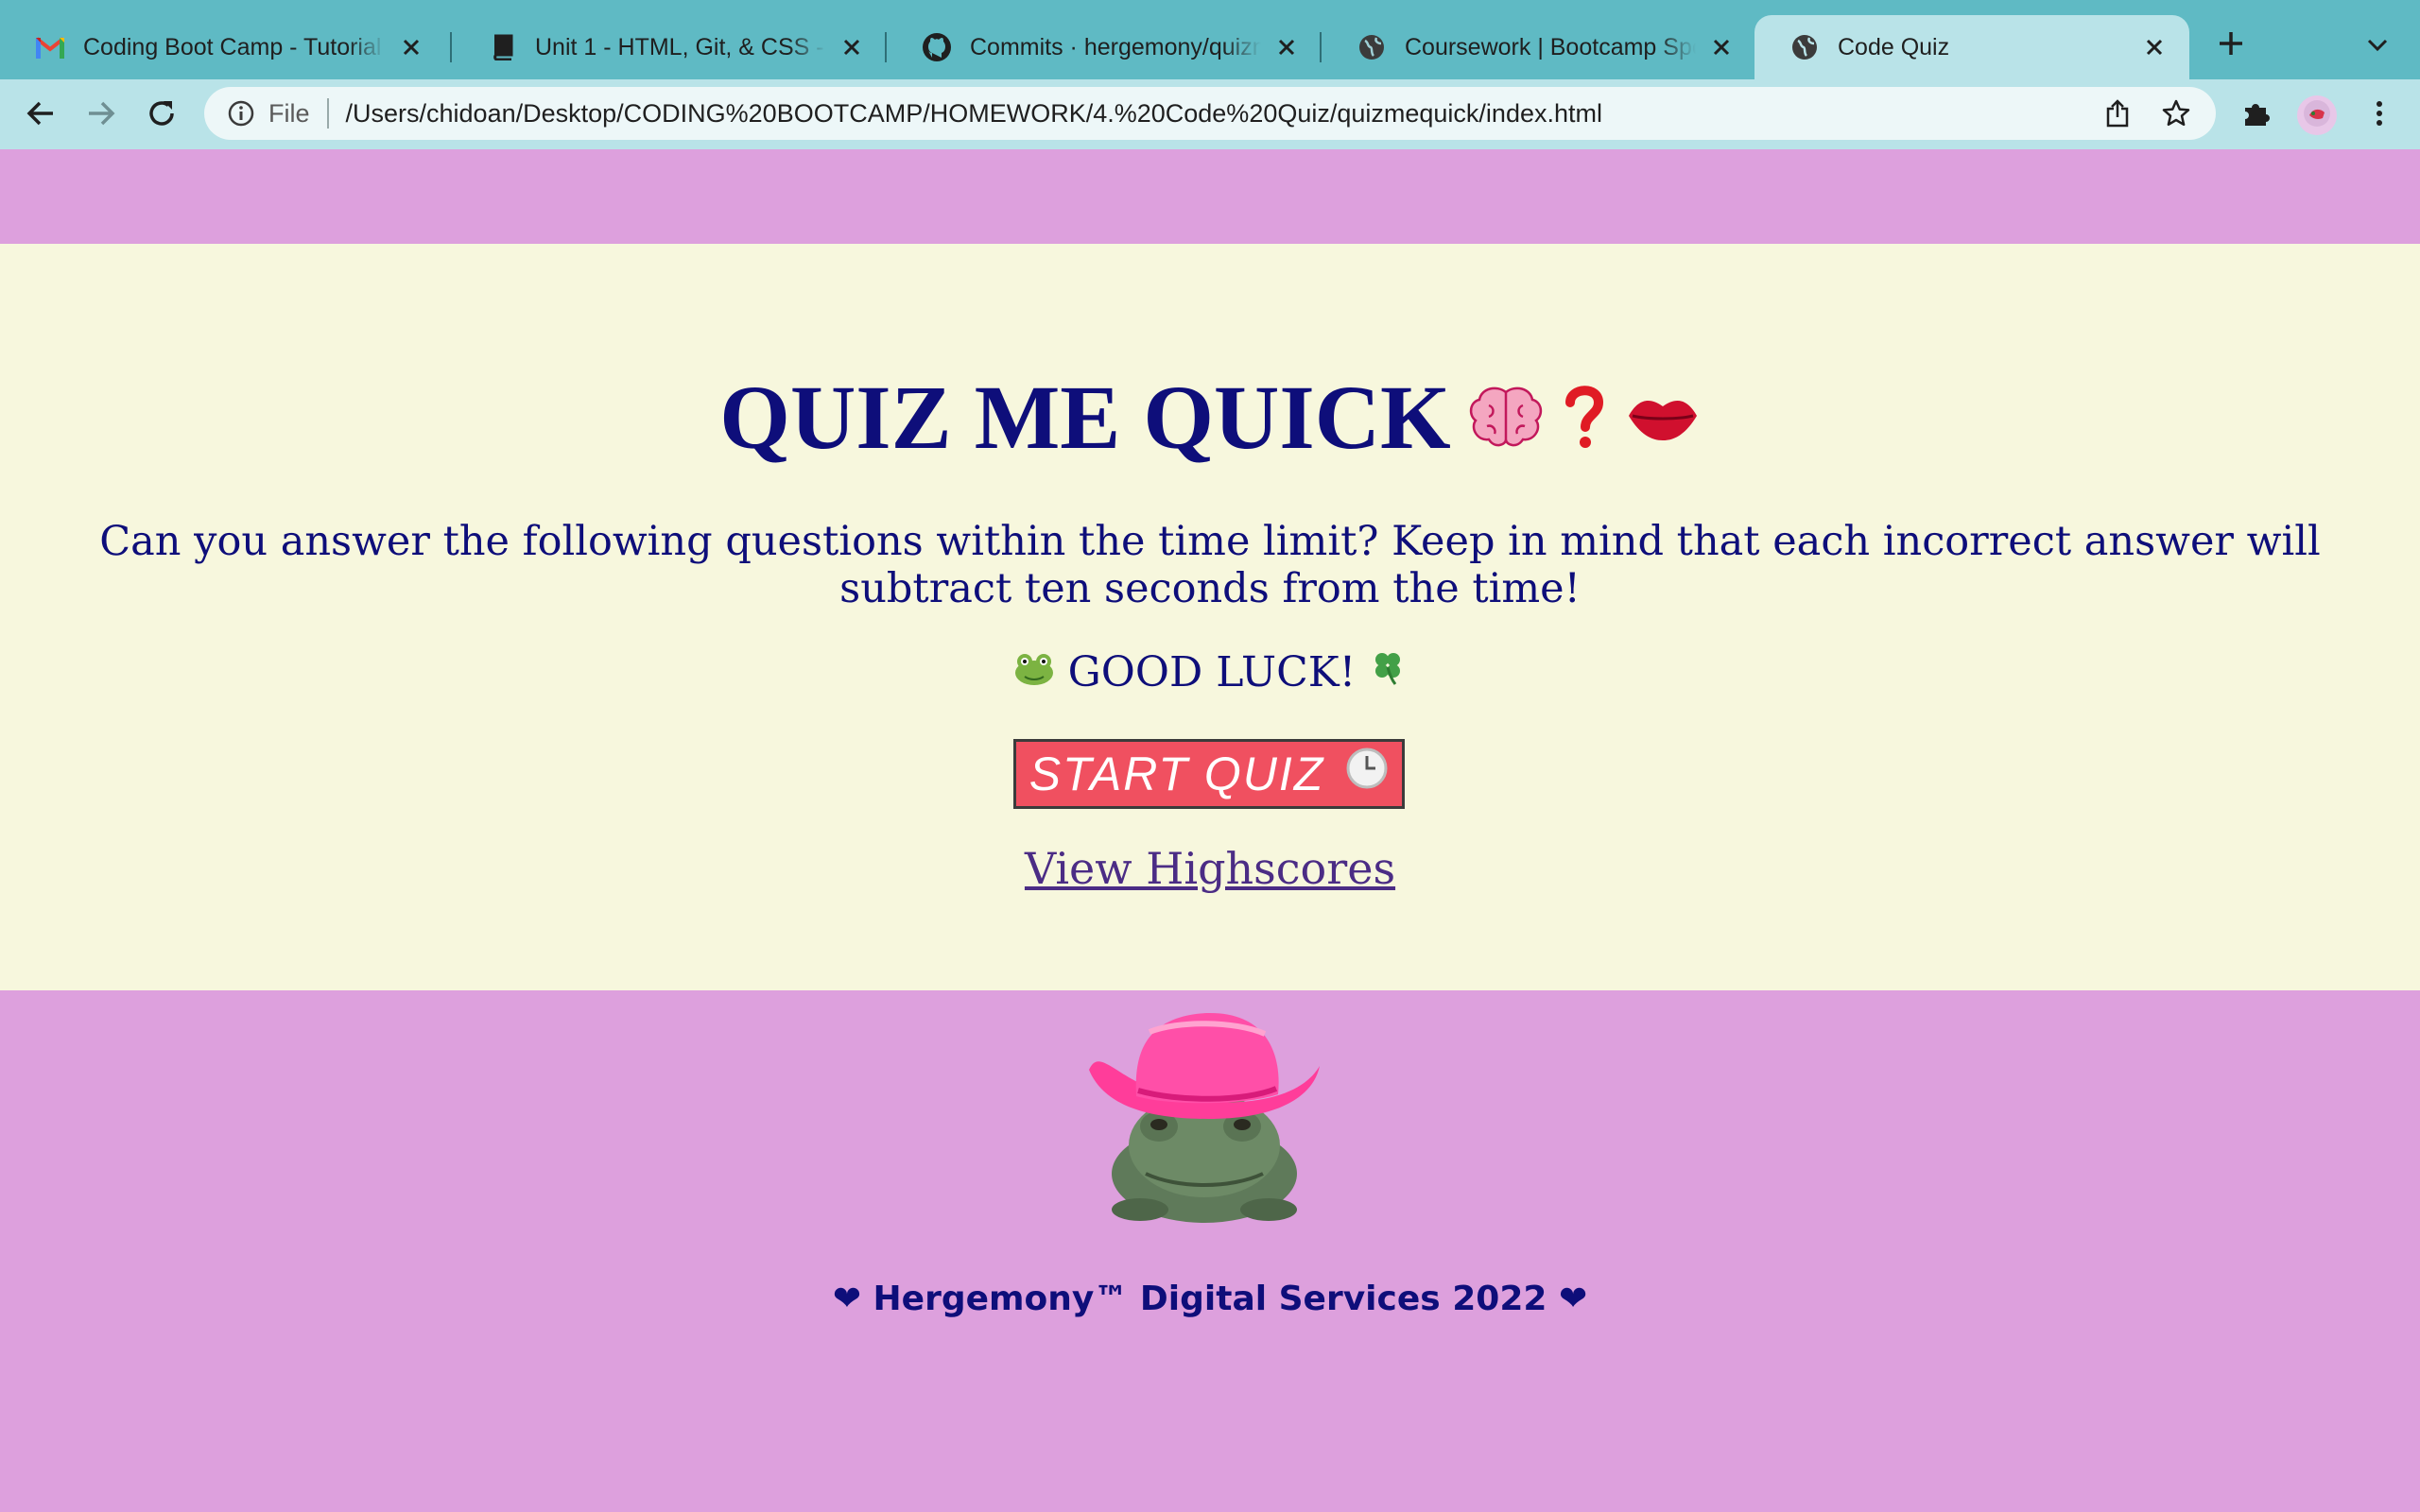  I want to click on book-icon, so click(502, 47).